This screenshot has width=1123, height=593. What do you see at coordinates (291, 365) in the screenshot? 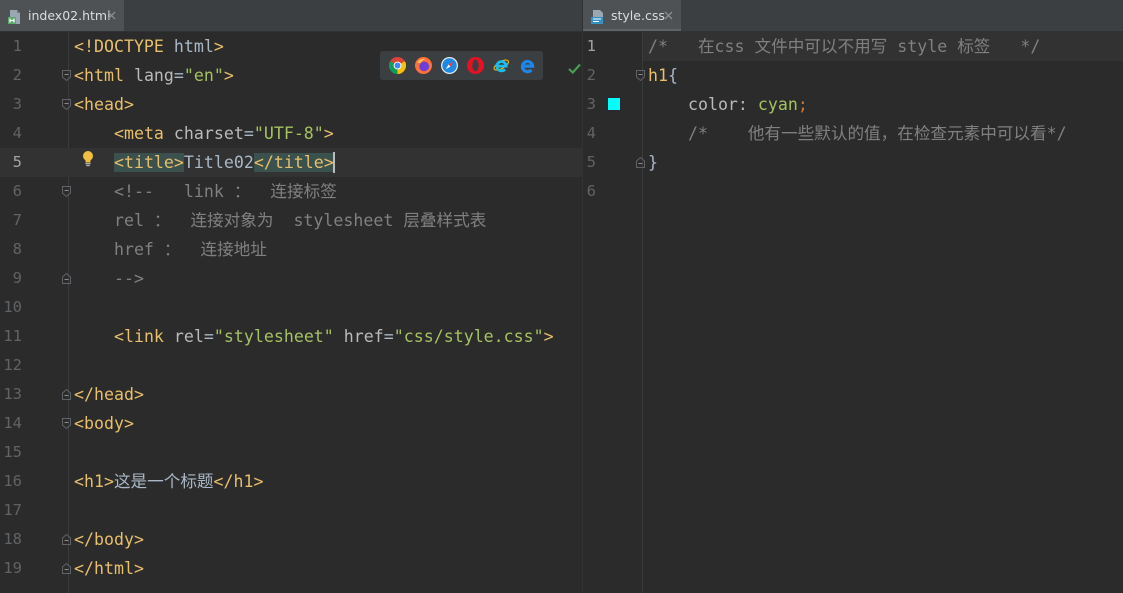
I see `code-line: 12` at bounding box center [291, 365].